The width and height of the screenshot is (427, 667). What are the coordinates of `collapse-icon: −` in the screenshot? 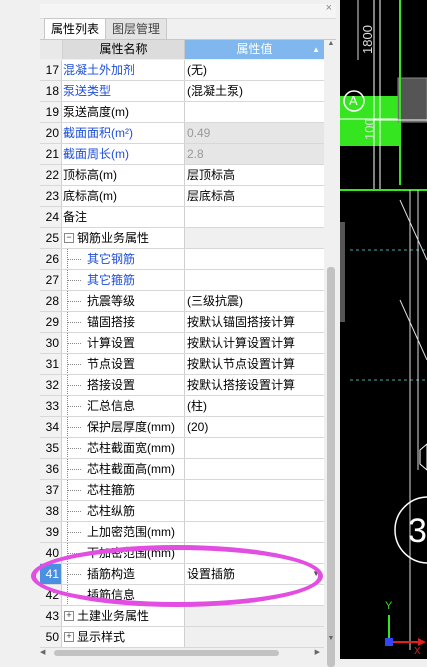 It's located at (69, 238).